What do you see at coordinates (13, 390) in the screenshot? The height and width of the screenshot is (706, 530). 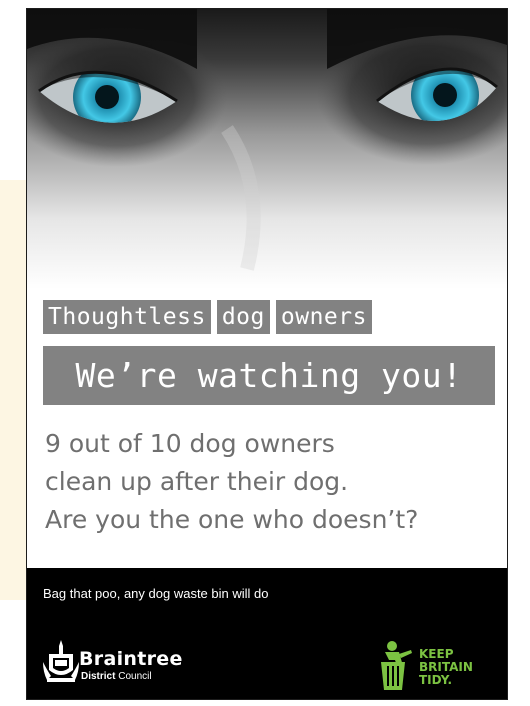 I see `side-panel` at bounding box center [13, 390].